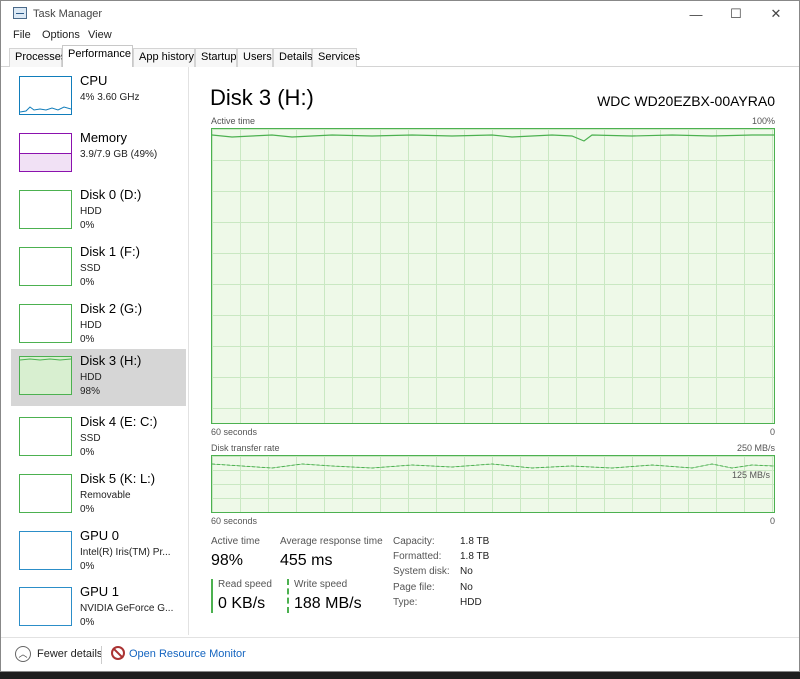 This screenshot has width=800, height=679. Describe the element at coordinates (772, 432) in the screenshot. I see `active-time-min-label: 0` at that location.